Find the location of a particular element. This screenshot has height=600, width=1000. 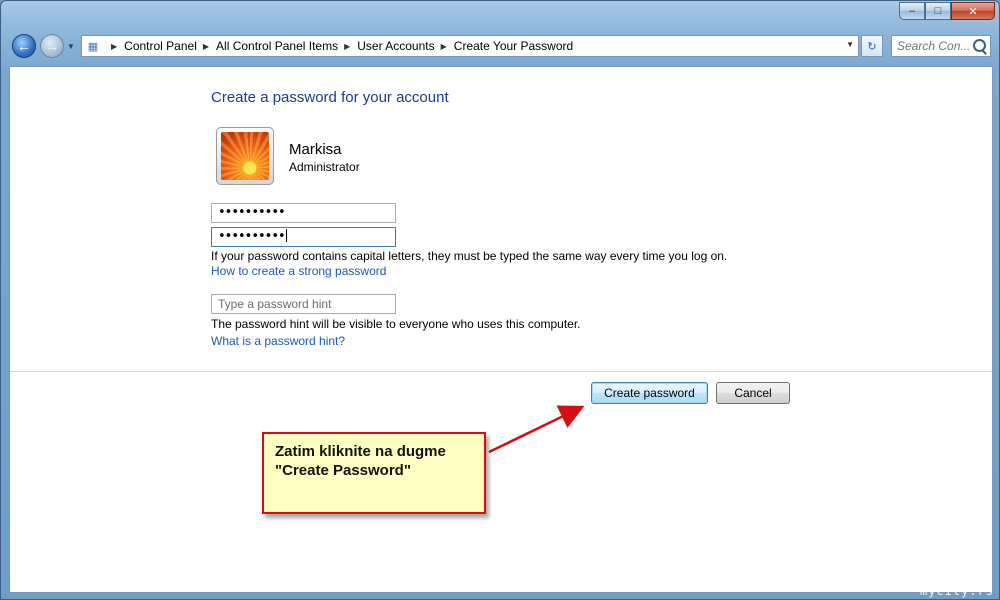

search-box is located at coordinates (941, 46).